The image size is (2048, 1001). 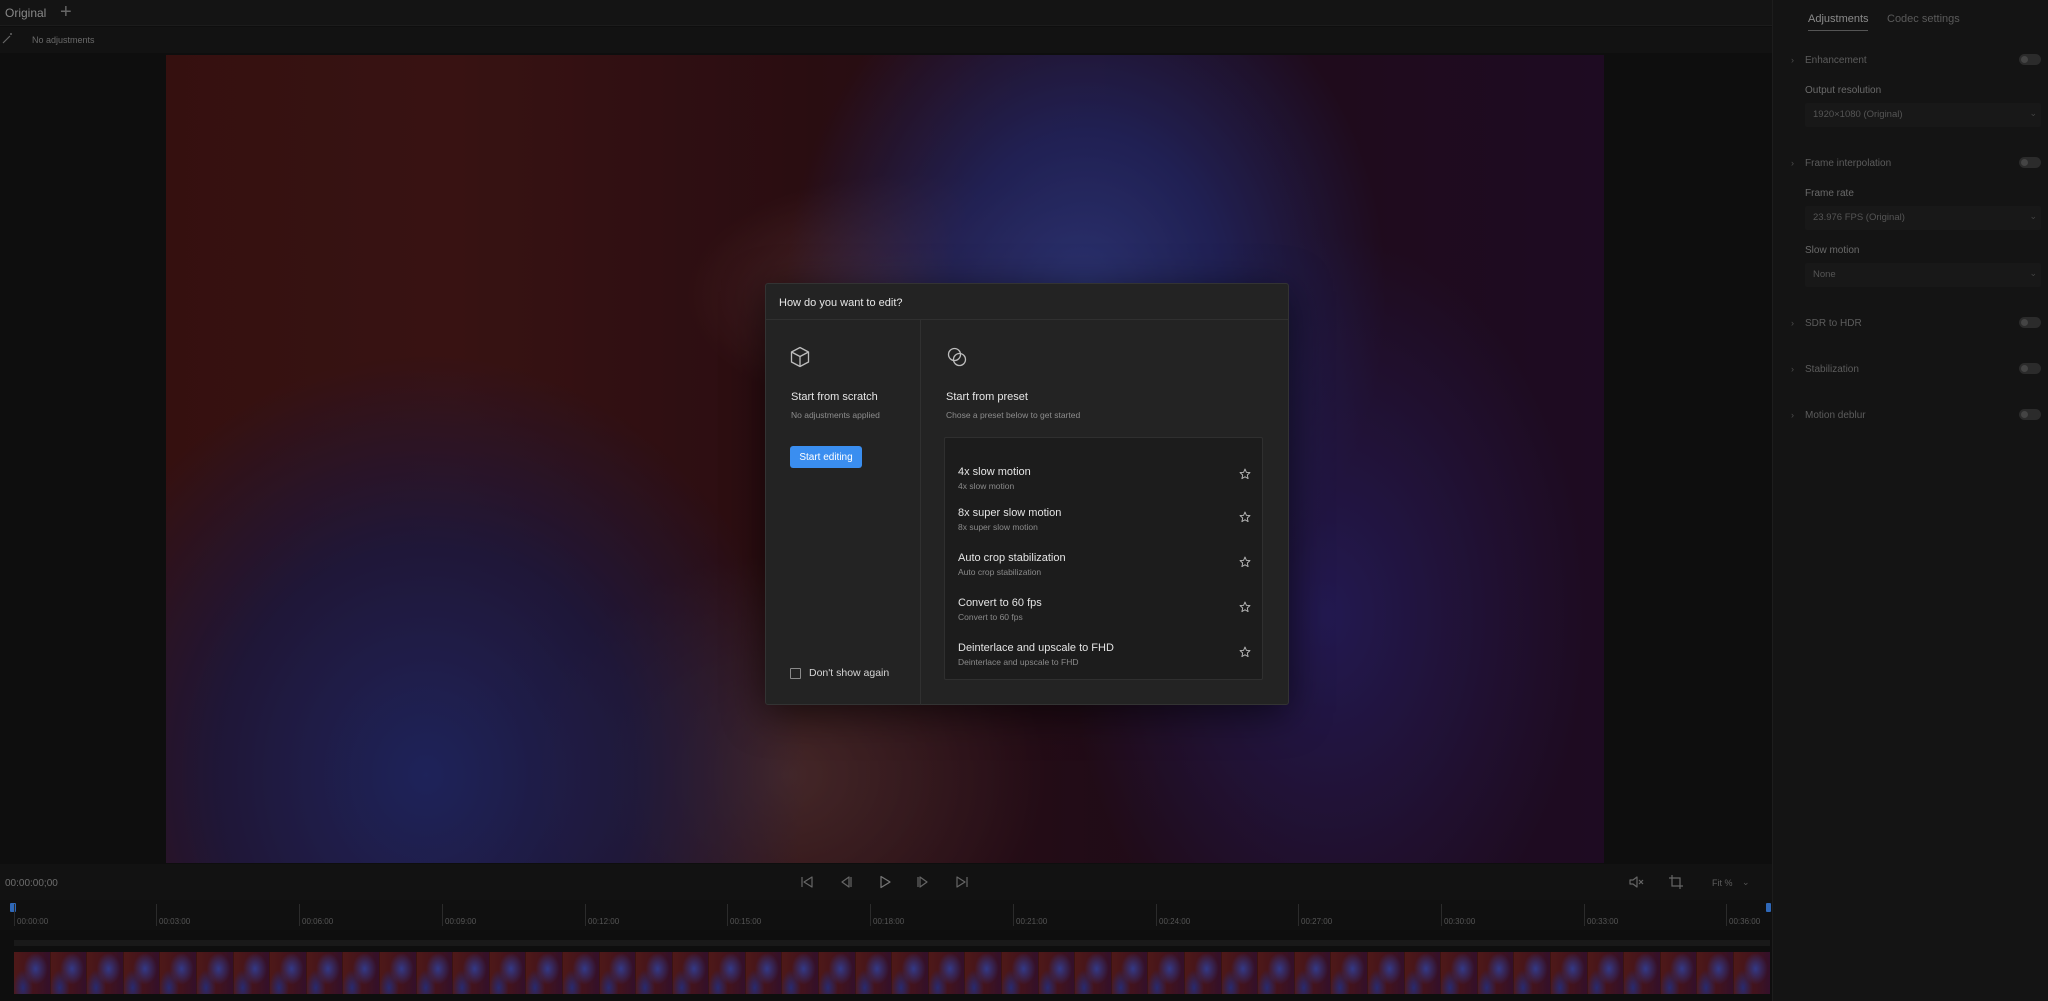 I want to click on add-tab-button: +, so click(x=66, y=12).